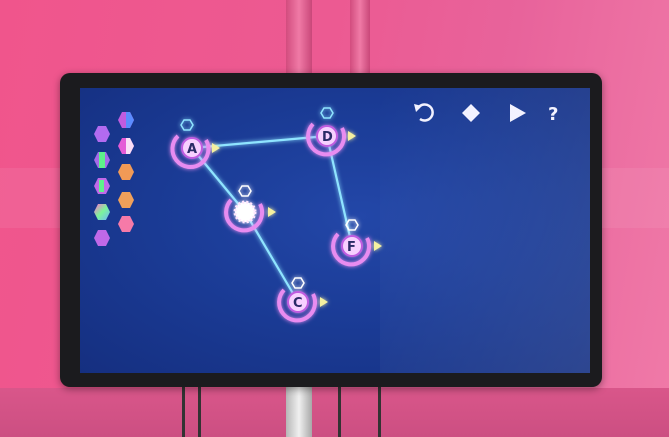 Image resolution: width=669 pixels, height=437 pixels. Describe the element at coordinates (245, 212) in the screenshot. I see `sun-icon` at that location.